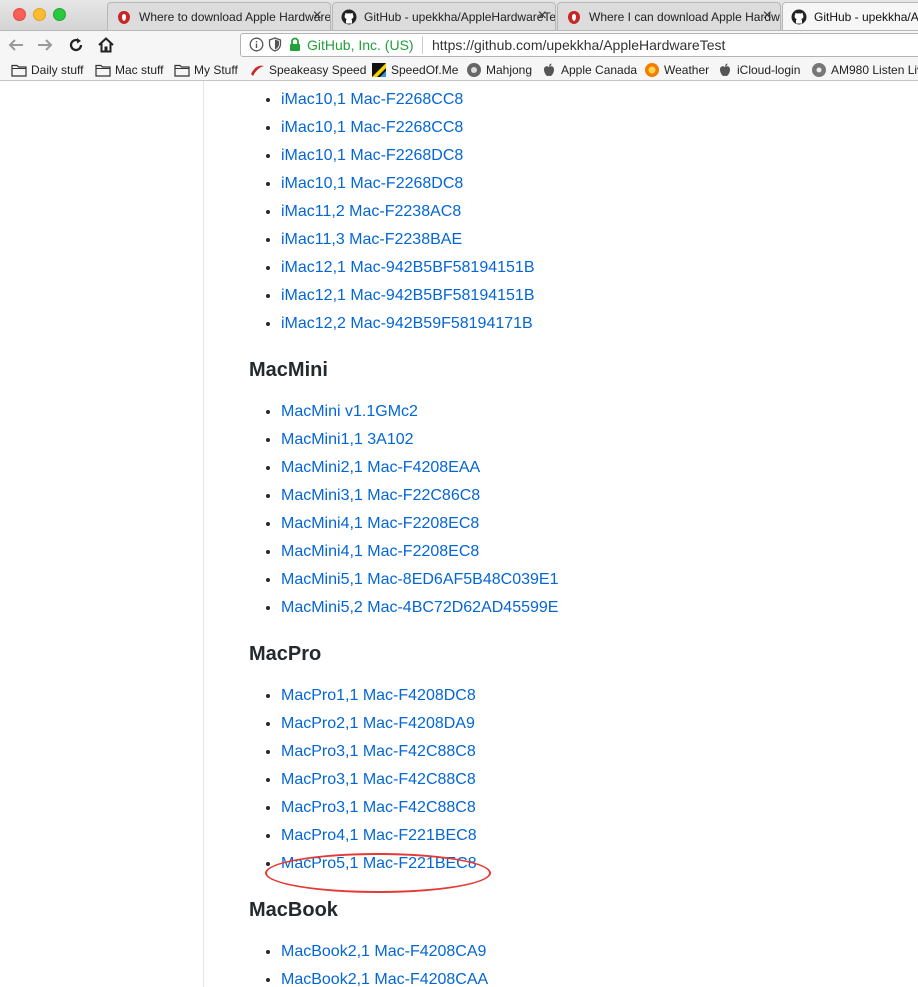 The image size is (918, 987). I want to click on weather-icon, so click(652, 70).